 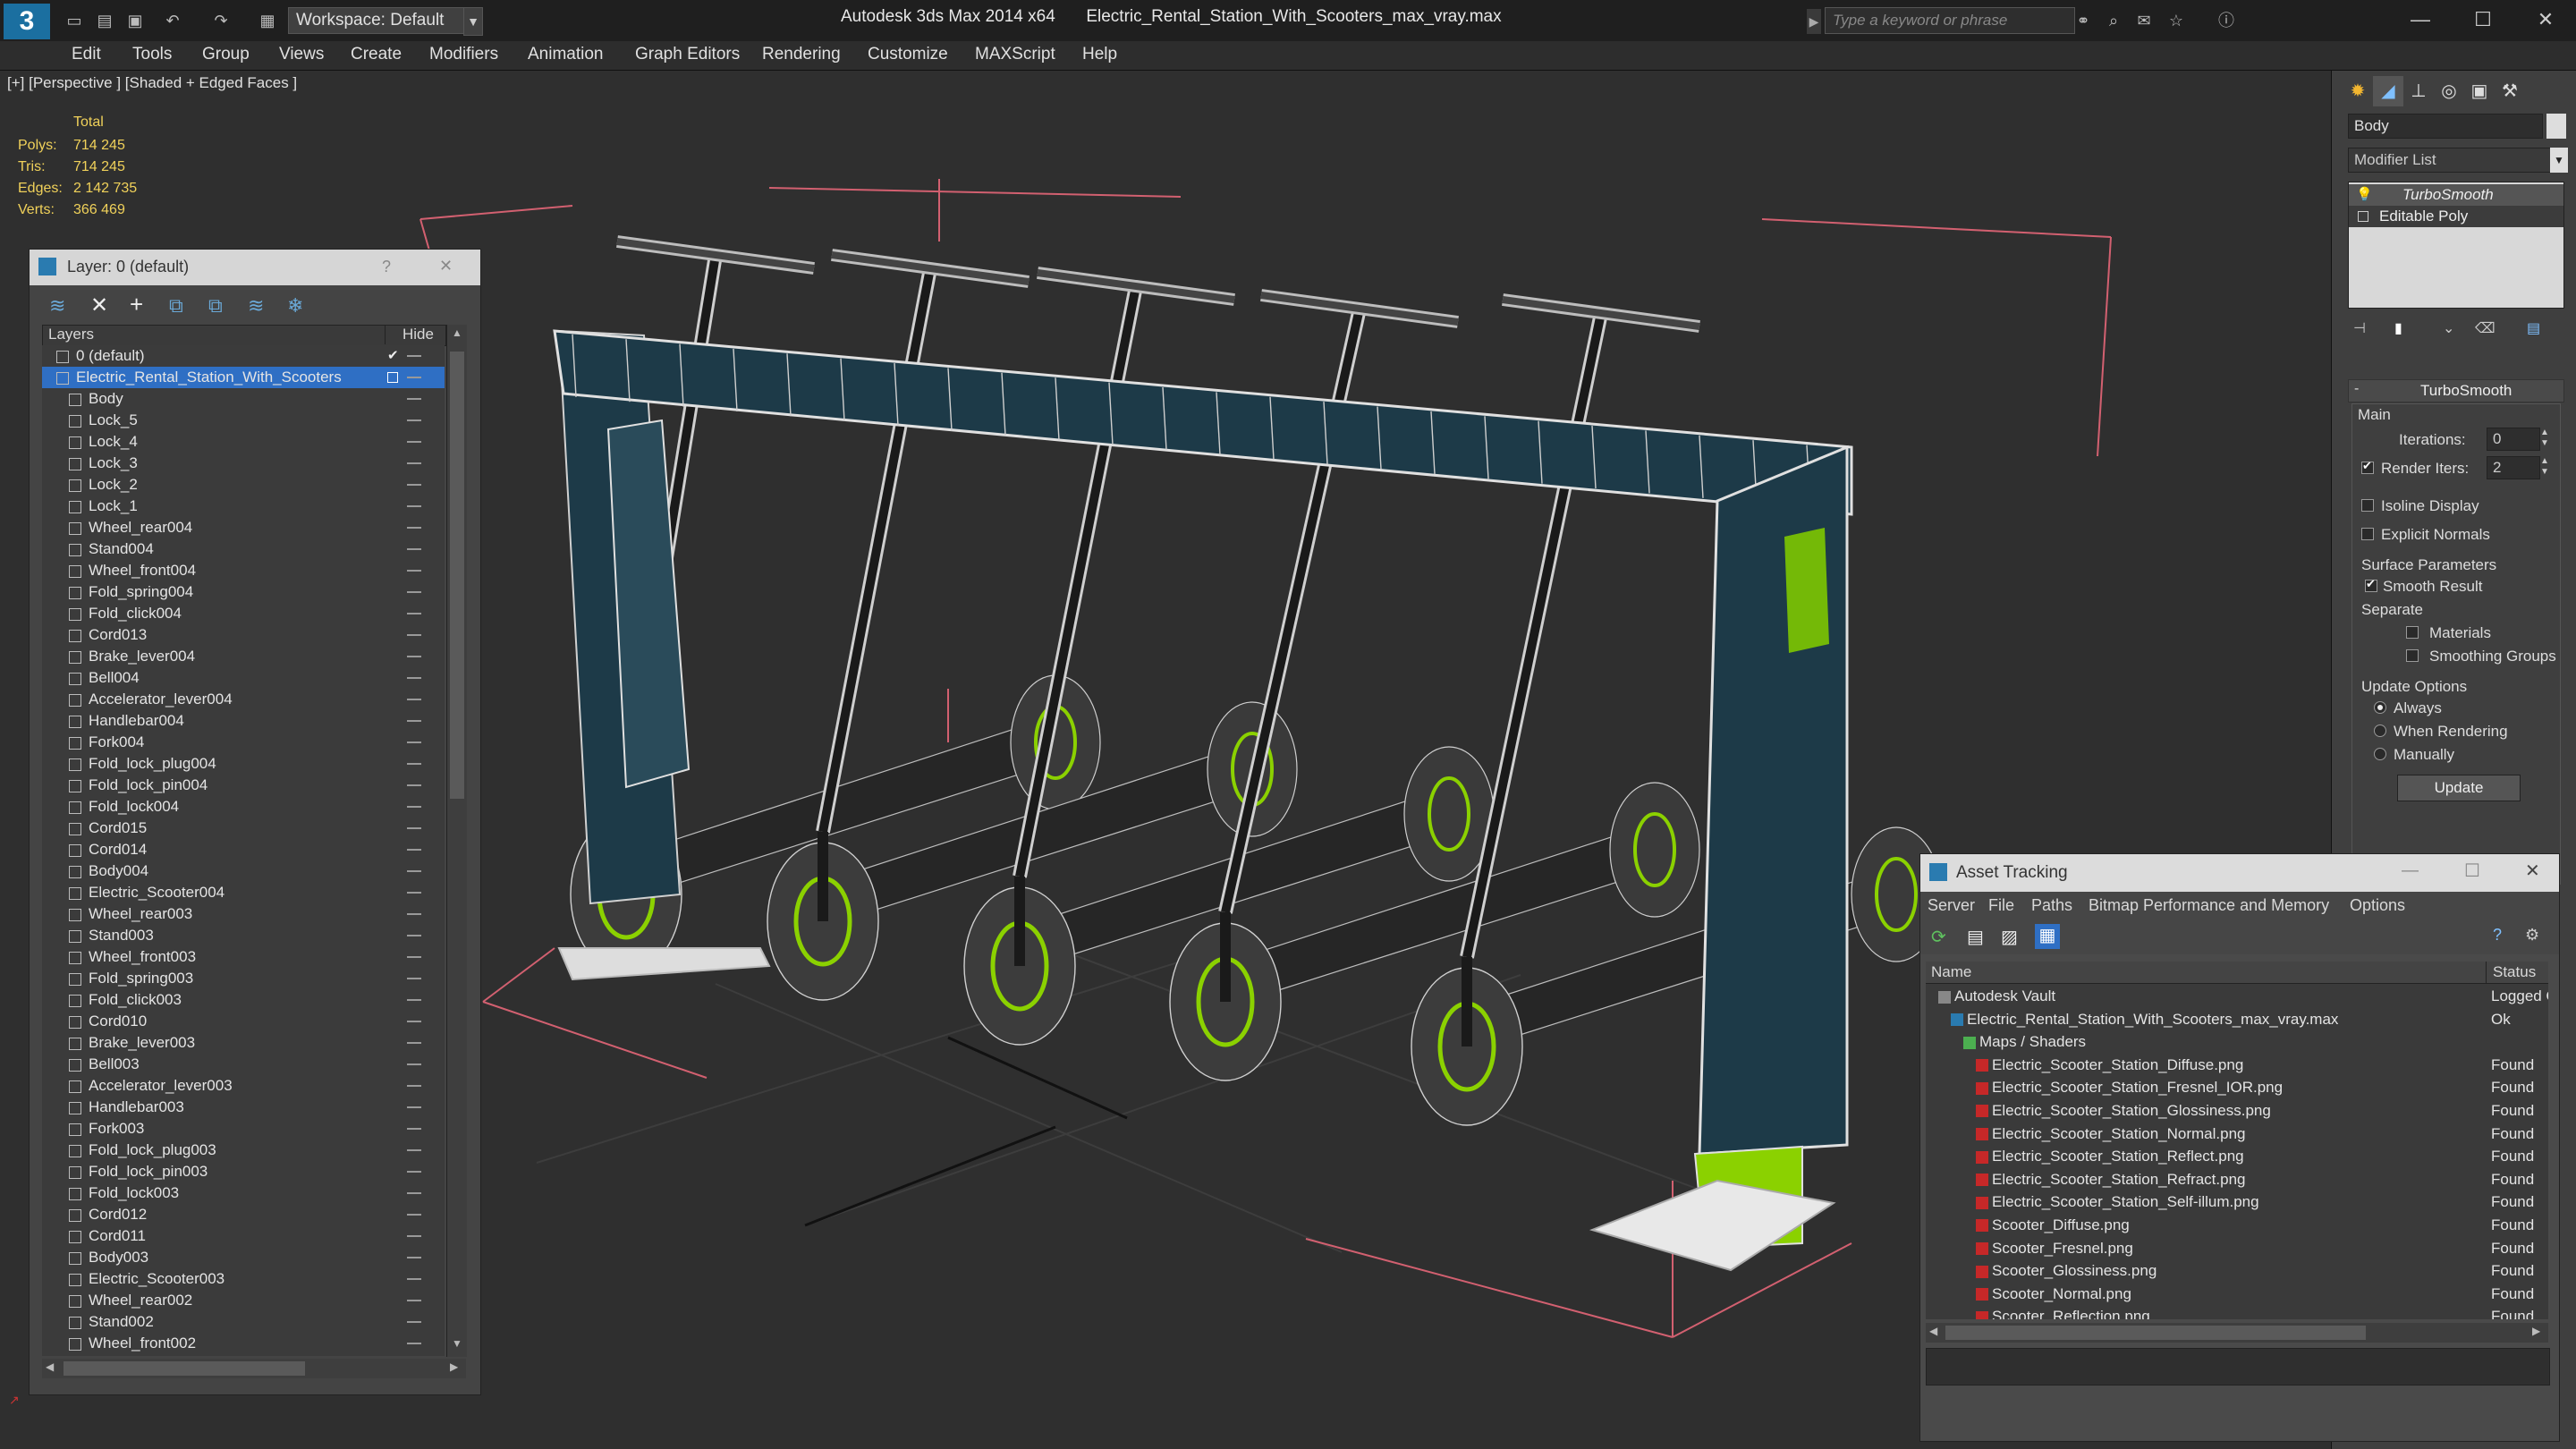 What do you see at coordinates (243, 549) in the screenshot?
I see `object-row: Stand004` at bounding box center [243, 549].